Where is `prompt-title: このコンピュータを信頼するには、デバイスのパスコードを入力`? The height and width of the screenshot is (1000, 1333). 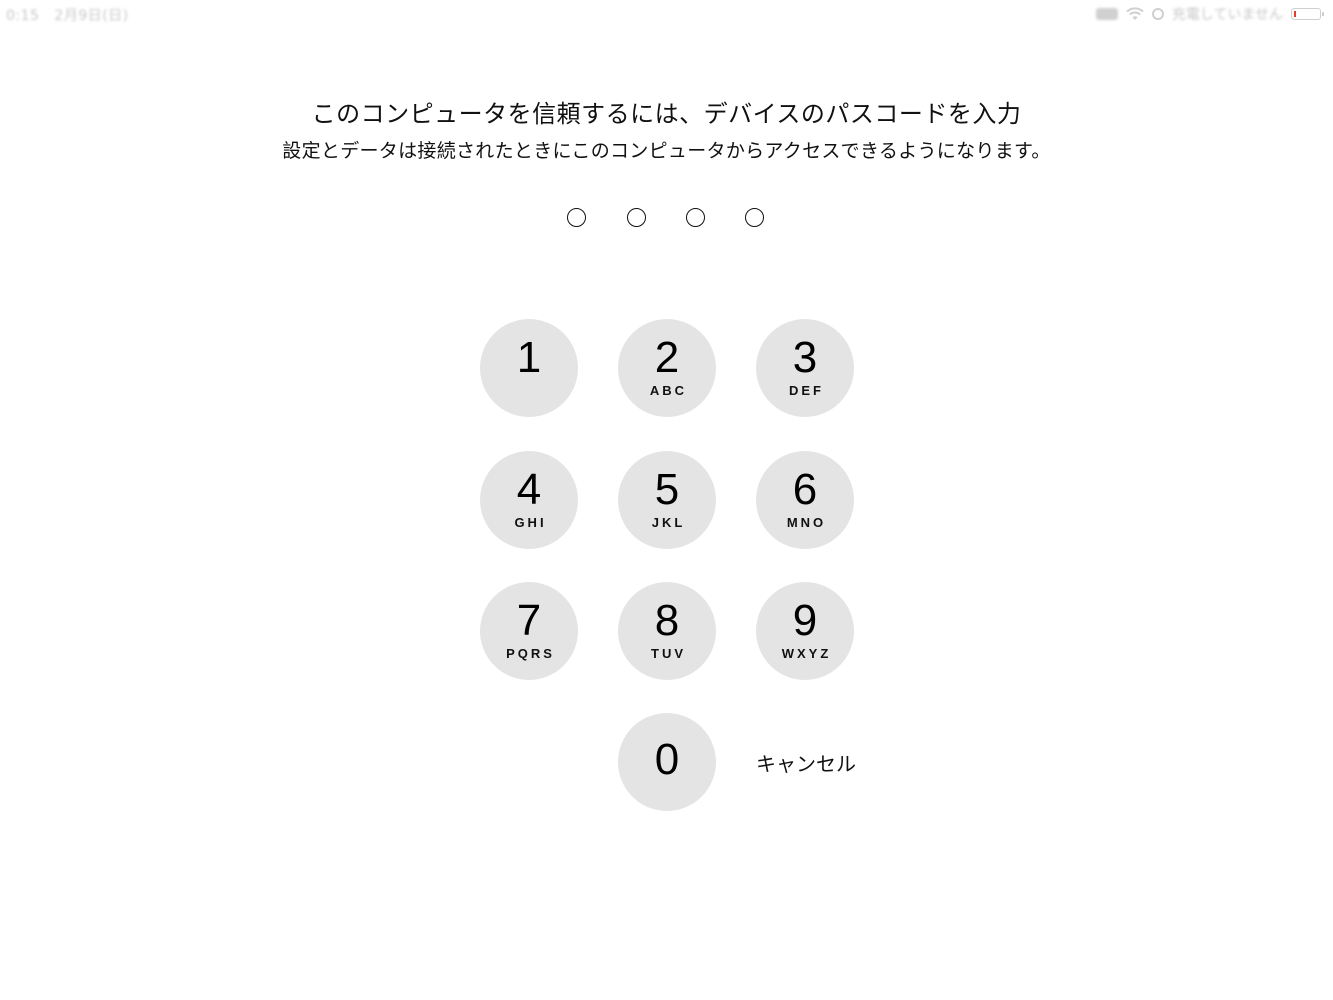 prompt-title: このコンピュータを信頼するには、デバイスのパスコードを入力 is located at coordinates (666, 114).